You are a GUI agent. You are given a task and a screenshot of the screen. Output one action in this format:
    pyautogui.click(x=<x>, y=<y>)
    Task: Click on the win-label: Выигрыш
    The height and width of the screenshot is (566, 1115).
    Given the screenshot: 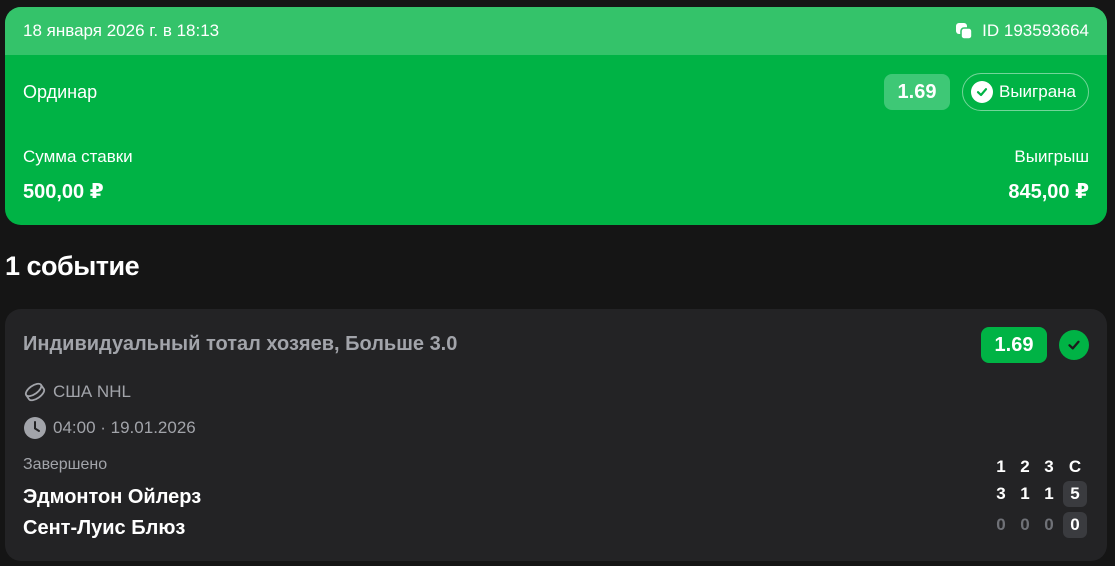 What is the action you would take?
    pyautogui.click(x=1051, y=156)
    